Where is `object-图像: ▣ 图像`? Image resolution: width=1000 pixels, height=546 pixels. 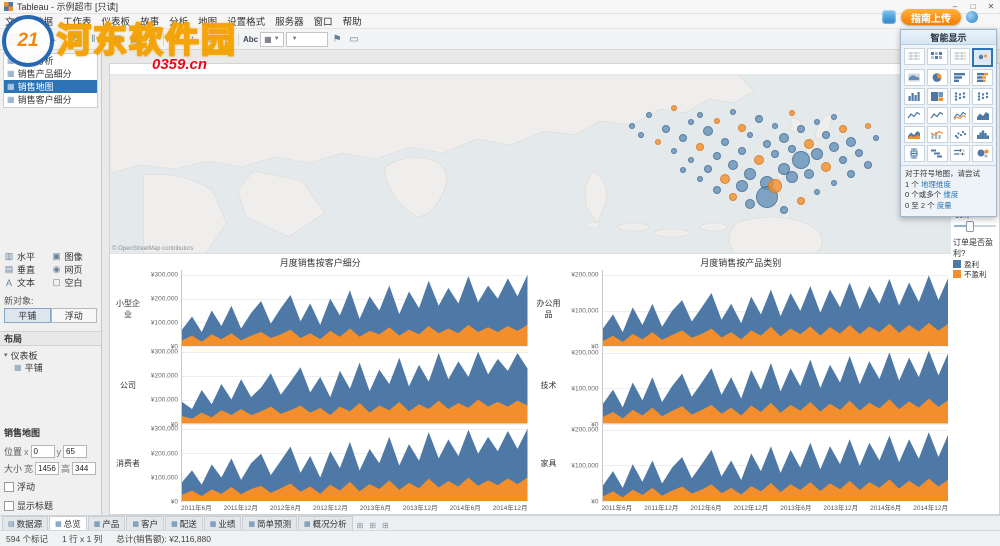
object-图像: ▣ 图像 is located at coordinates (75, 257).